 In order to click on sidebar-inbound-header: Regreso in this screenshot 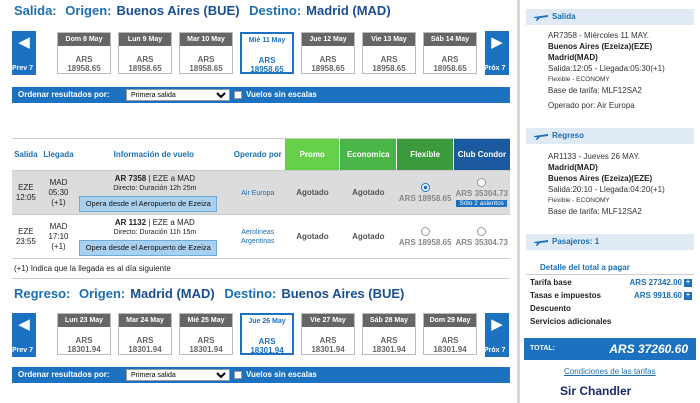, I will do `click(610, 136)`.